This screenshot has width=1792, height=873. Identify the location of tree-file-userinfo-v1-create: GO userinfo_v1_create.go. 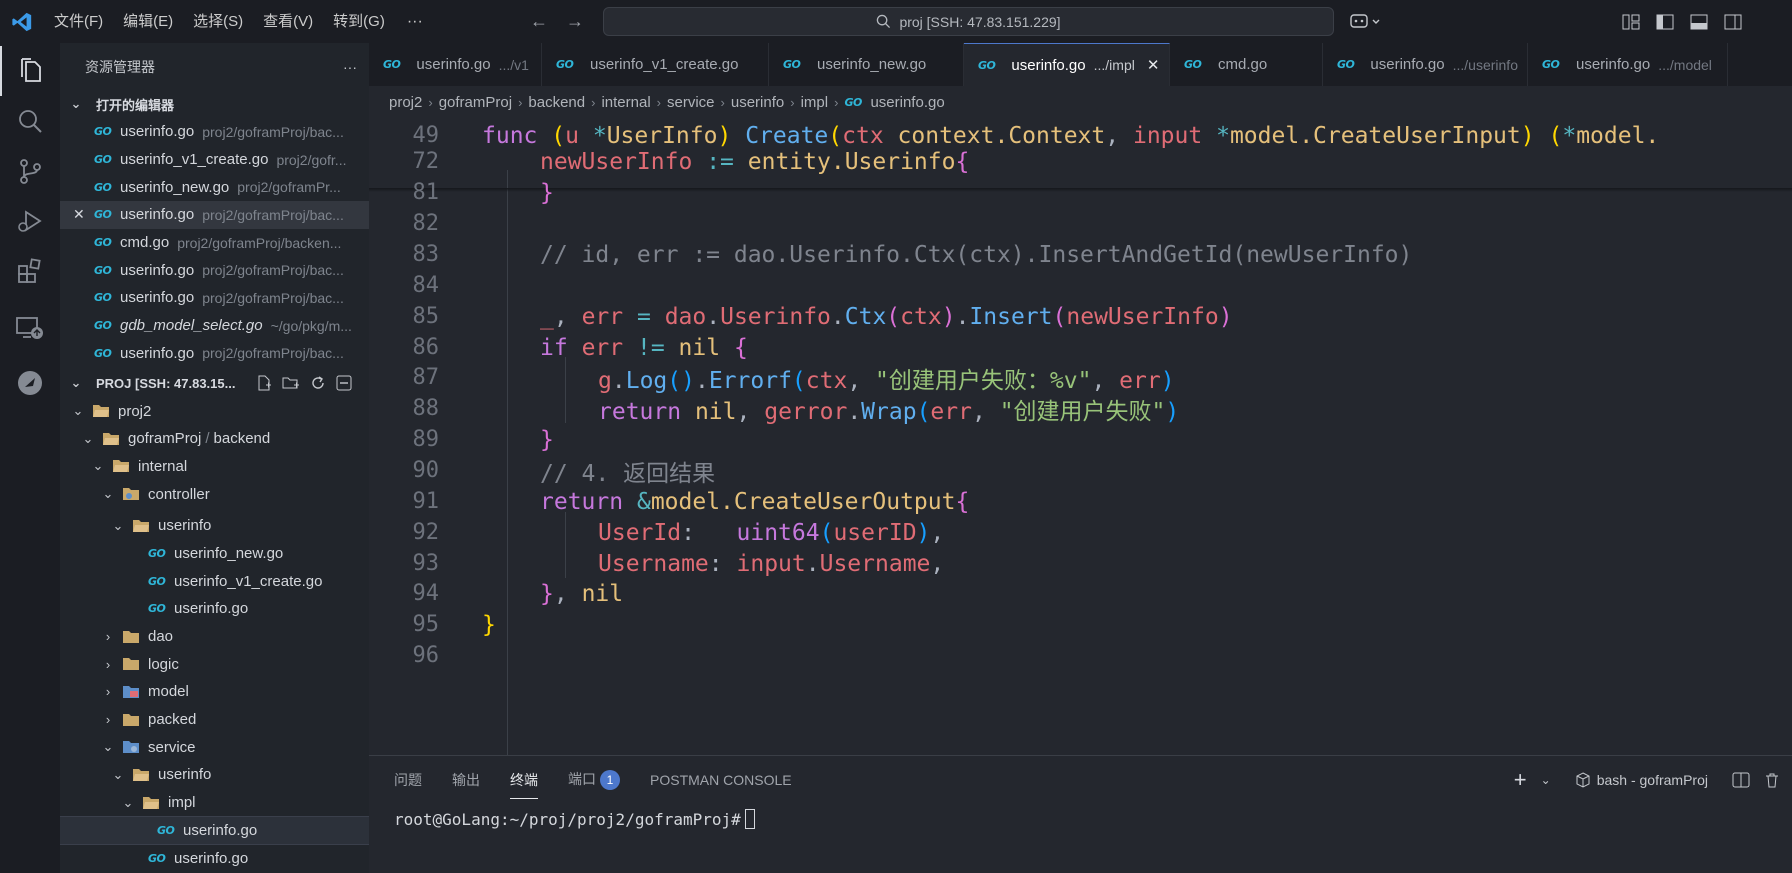
(214, 581).